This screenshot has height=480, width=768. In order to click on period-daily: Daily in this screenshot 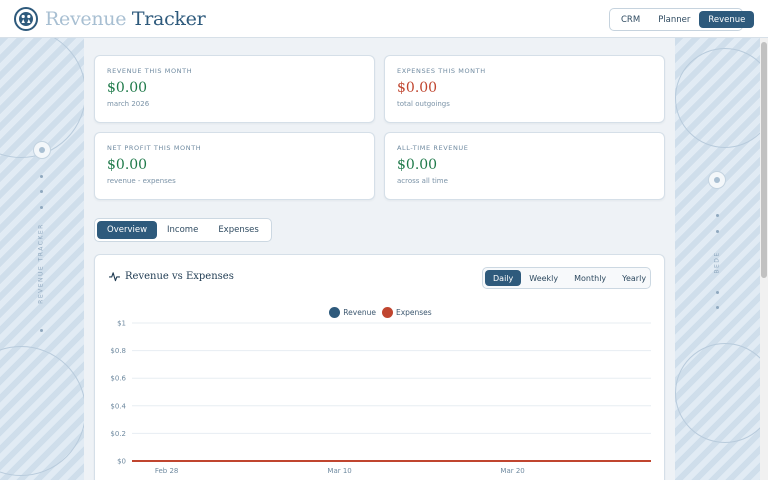, I will do `click(503, 278)`.